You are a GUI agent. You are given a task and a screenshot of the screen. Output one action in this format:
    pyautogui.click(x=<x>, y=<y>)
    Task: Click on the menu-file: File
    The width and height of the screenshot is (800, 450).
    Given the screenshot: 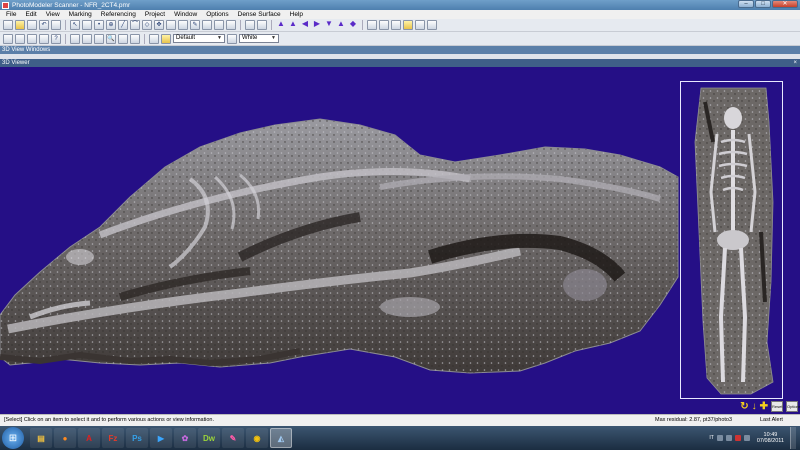 What is the action you would take?
    pyautogui.click(x=11, y=14)
    